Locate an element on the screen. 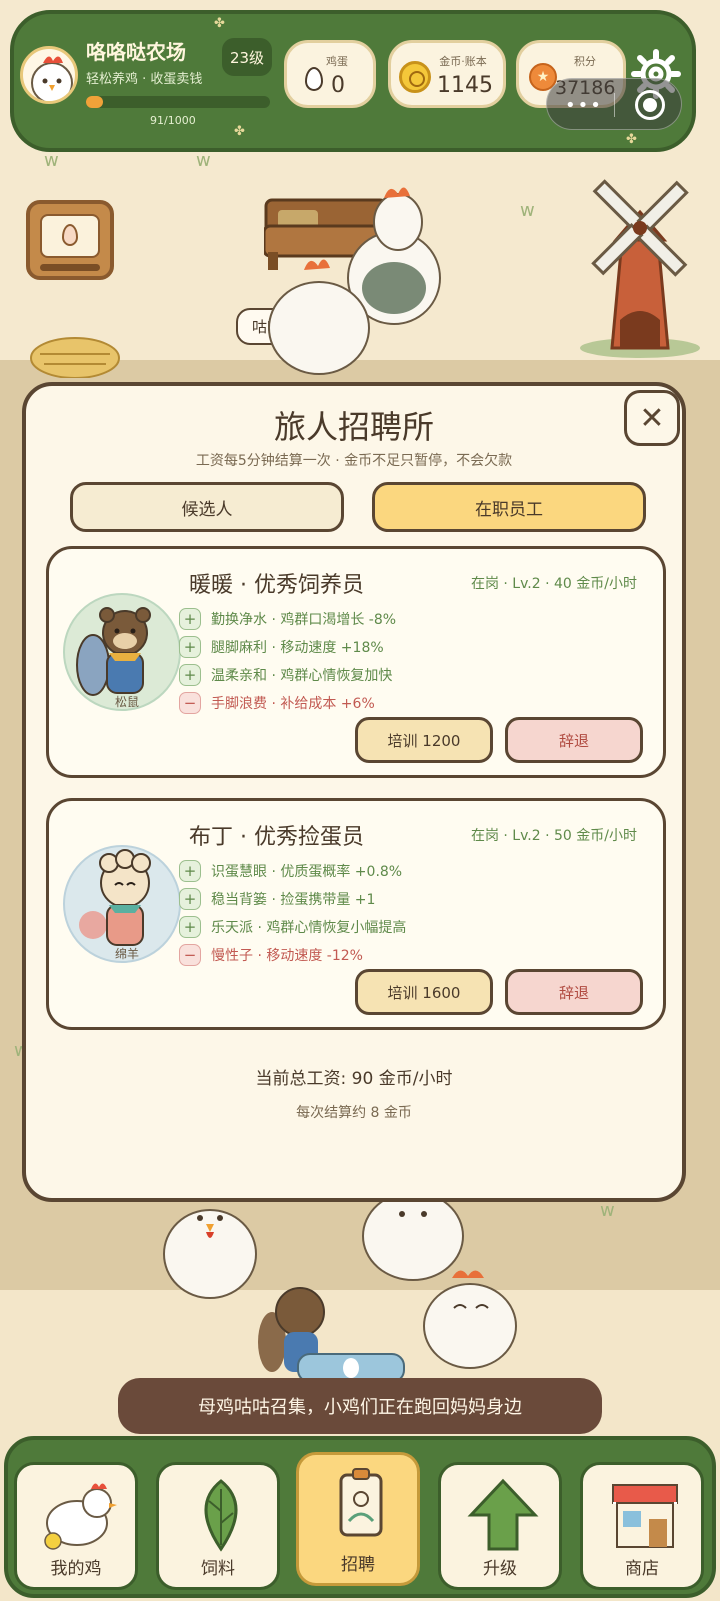 Image resolution: width=720 pixels, height=1601 pixels. worker-trait: + 稳当背篓 · 捡蛋携带量 +1 is located at coordinates (277, 899).